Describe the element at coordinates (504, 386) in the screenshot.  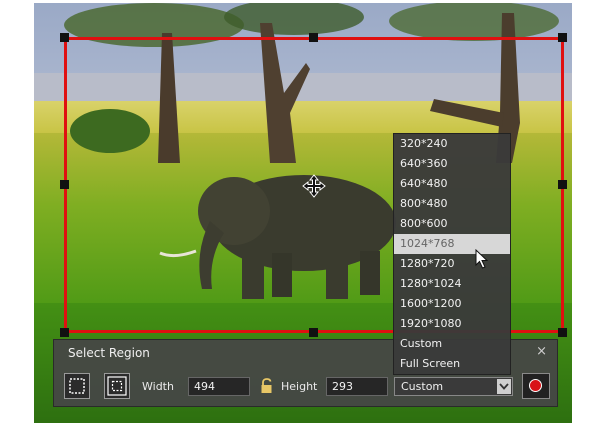
I see `dropdown-arrow-icon` at that location.